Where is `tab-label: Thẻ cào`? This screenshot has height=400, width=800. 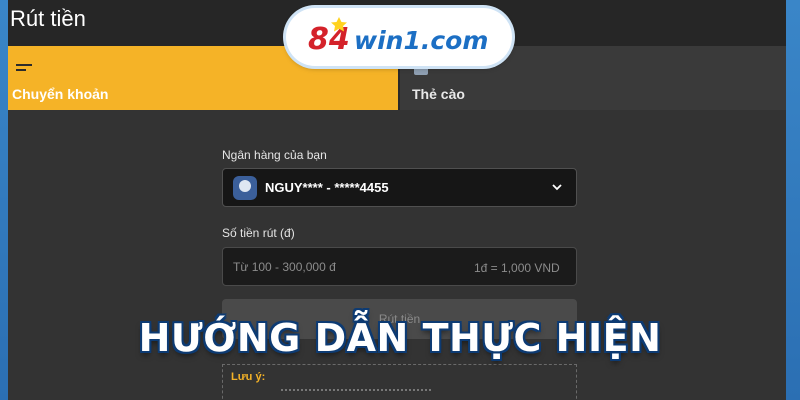
tab-label: Thẻ cào is located at coordinates (438, 94).